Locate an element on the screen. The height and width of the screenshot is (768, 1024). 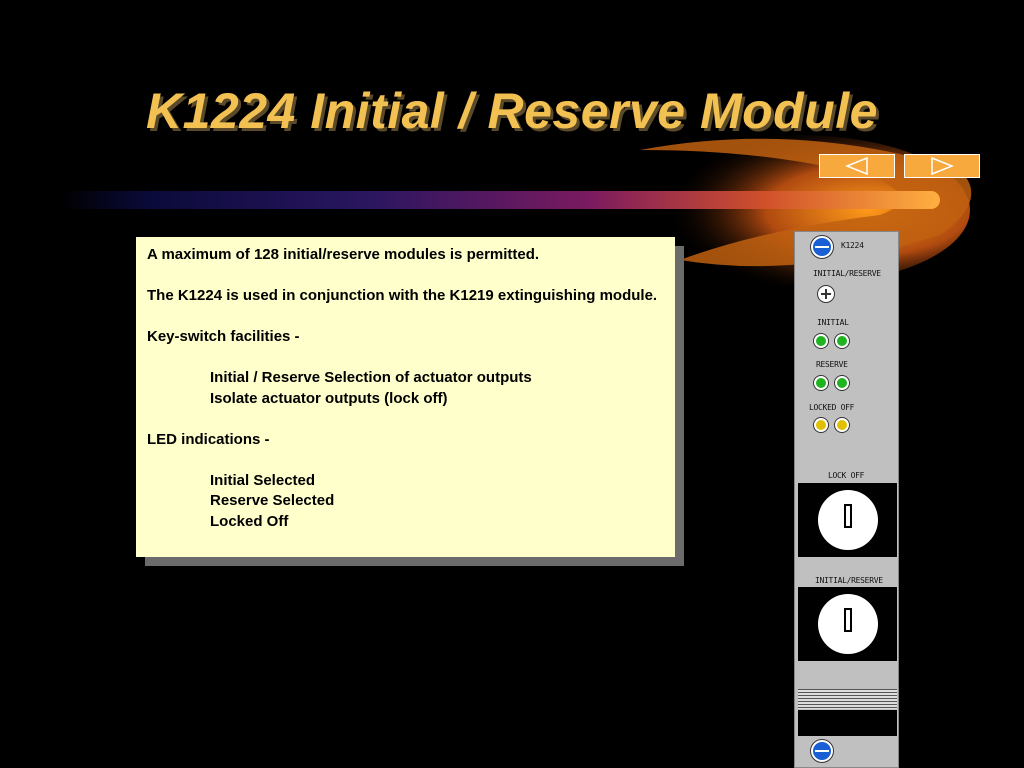
initial-reserve-keyswitch is located at coordinates (847, 624).